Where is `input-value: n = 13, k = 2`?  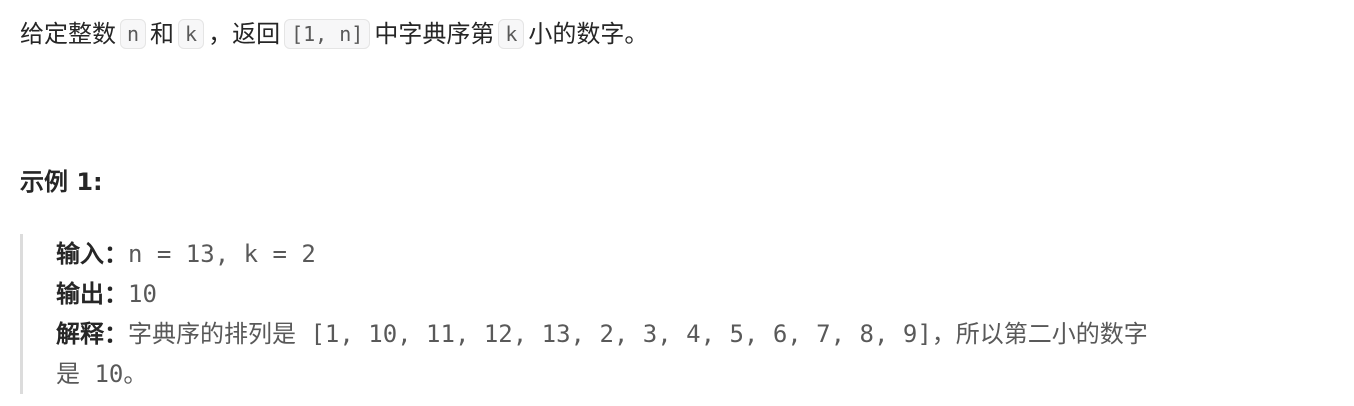
input-value: n = 13, k = 2 is located at coordinates (222, 254).